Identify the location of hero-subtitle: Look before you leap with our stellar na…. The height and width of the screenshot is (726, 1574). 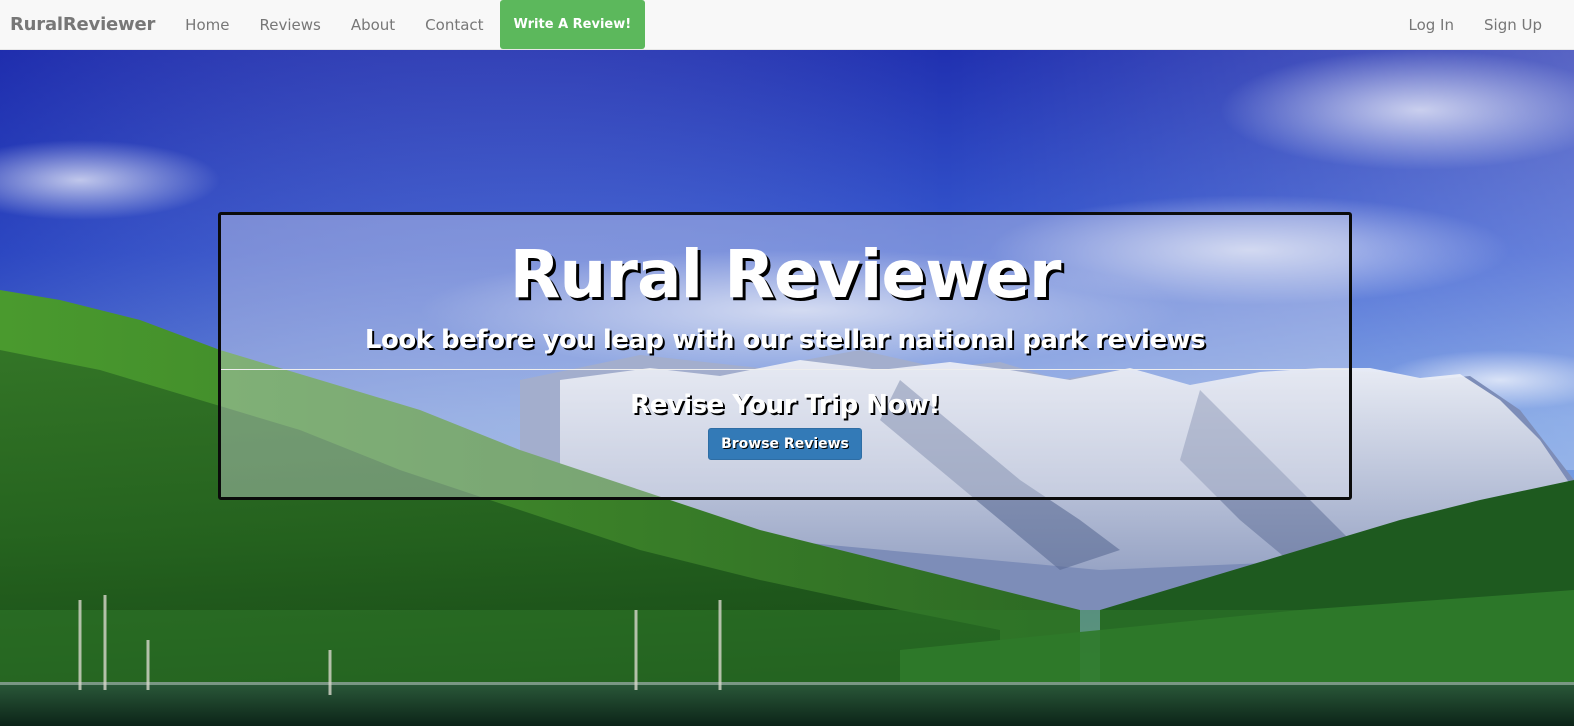
(785, 340).